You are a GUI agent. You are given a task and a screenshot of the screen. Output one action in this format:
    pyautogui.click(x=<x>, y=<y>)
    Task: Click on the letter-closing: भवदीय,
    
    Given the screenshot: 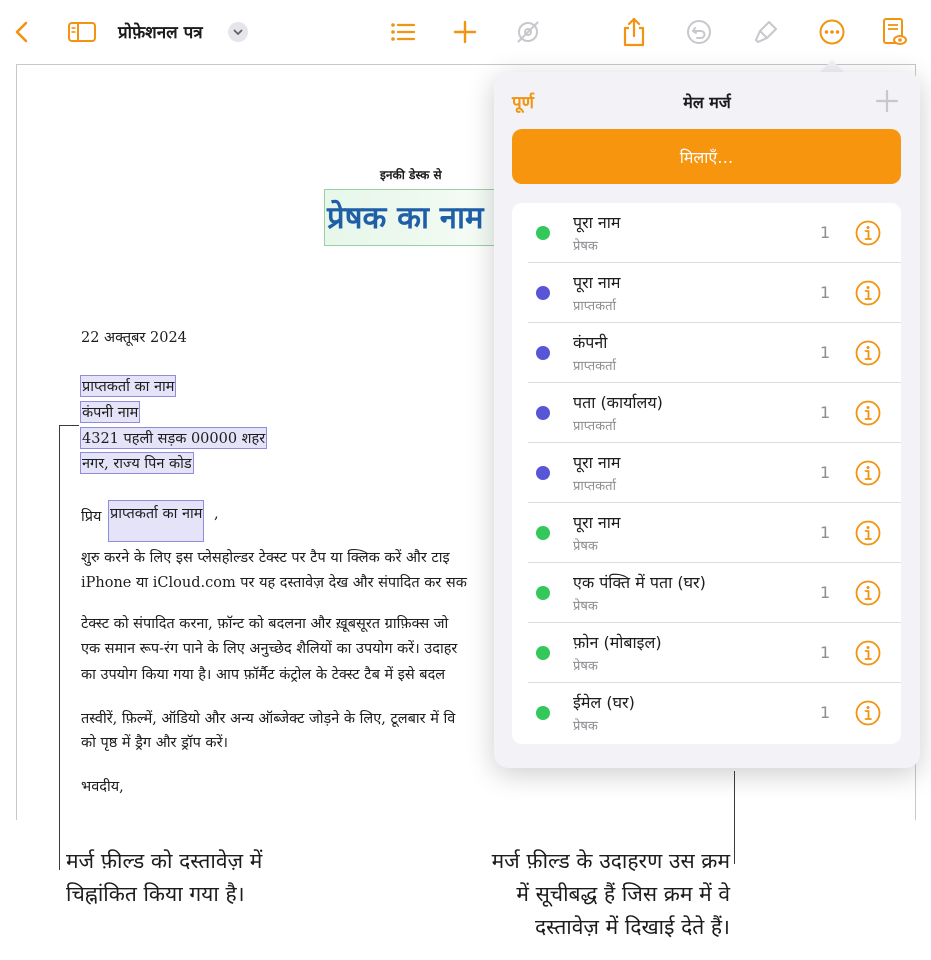 What is the action you would take?
    pyautogui.click(x=102, y=787)
    